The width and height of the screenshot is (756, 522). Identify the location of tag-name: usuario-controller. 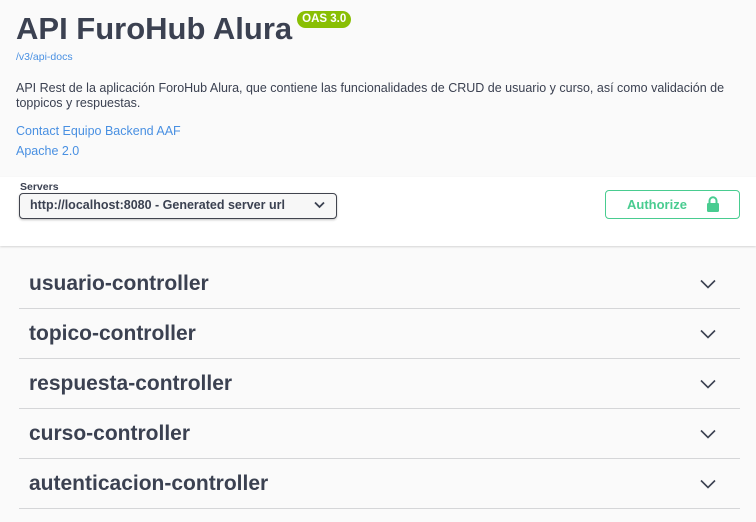
(119, 283).